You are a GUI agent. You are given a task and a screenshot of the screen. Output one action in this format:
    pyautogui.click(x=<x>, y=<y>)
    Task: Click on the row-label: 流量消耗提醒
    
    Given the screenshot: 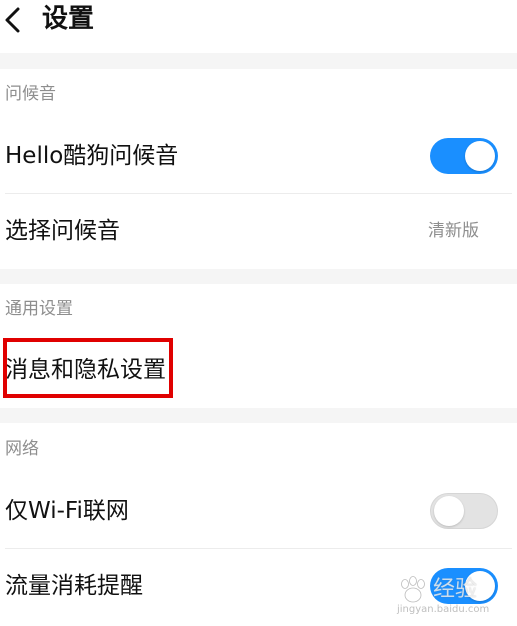 What is the action you would take?
    pyautogui.click(x=74, y=586)
    